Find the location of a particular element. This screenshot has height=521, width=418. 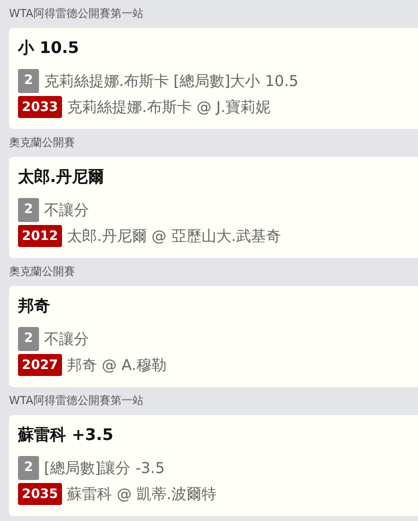

selection-title: 蘇雷科 +3.5 is located at coordinates (66, 435).